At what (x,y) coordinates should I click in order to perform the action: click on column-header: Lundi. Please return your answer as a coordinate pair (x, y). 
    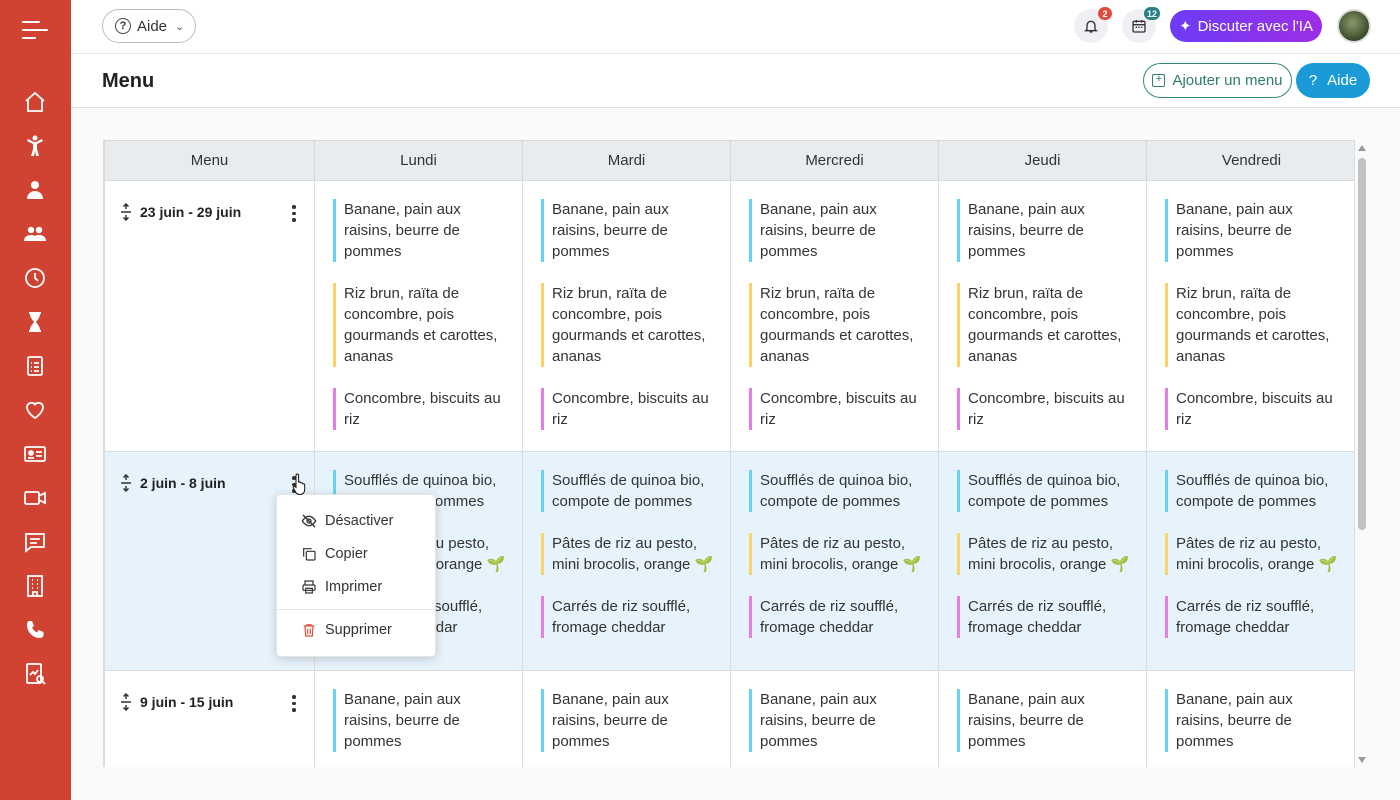
    Looking at the image, I should click on (418, 160).